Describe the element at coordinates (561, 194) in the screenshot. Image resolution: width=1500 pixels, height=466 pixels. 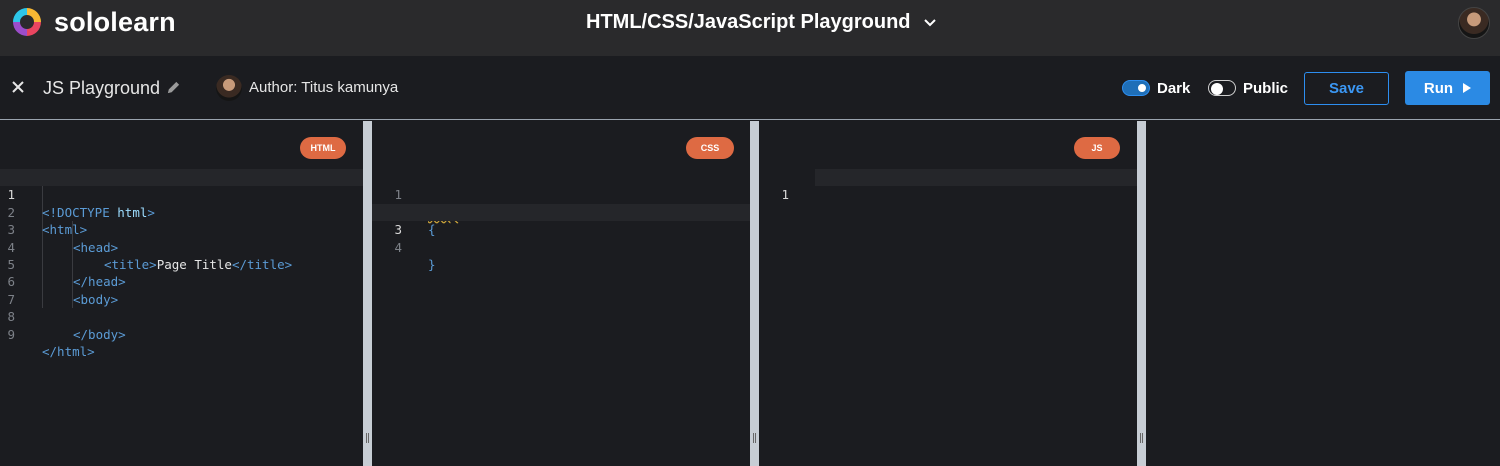
I see `code-line: 1 body` at that location.